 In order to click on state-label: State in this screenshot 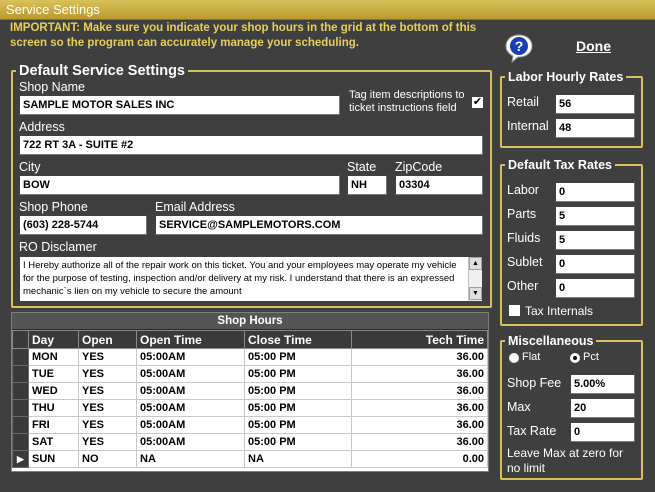, I will do `click(362, 167)`.